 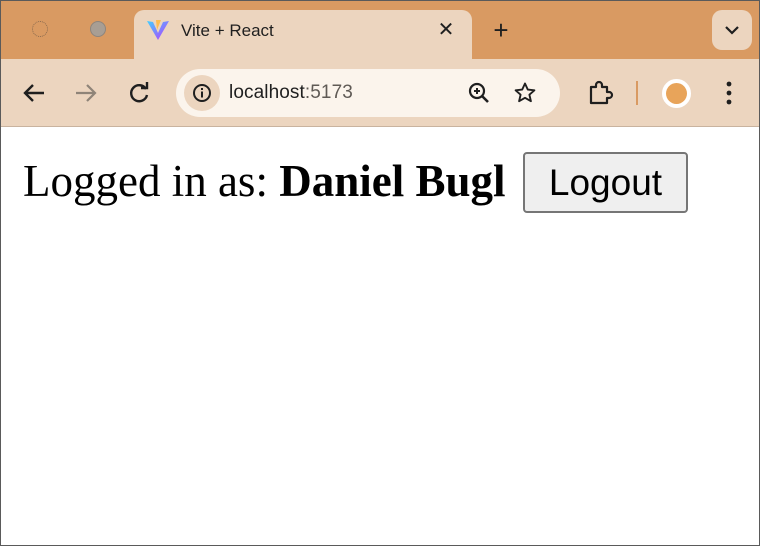 I want to click on url-port: :5173, so click(x=328, y=92).